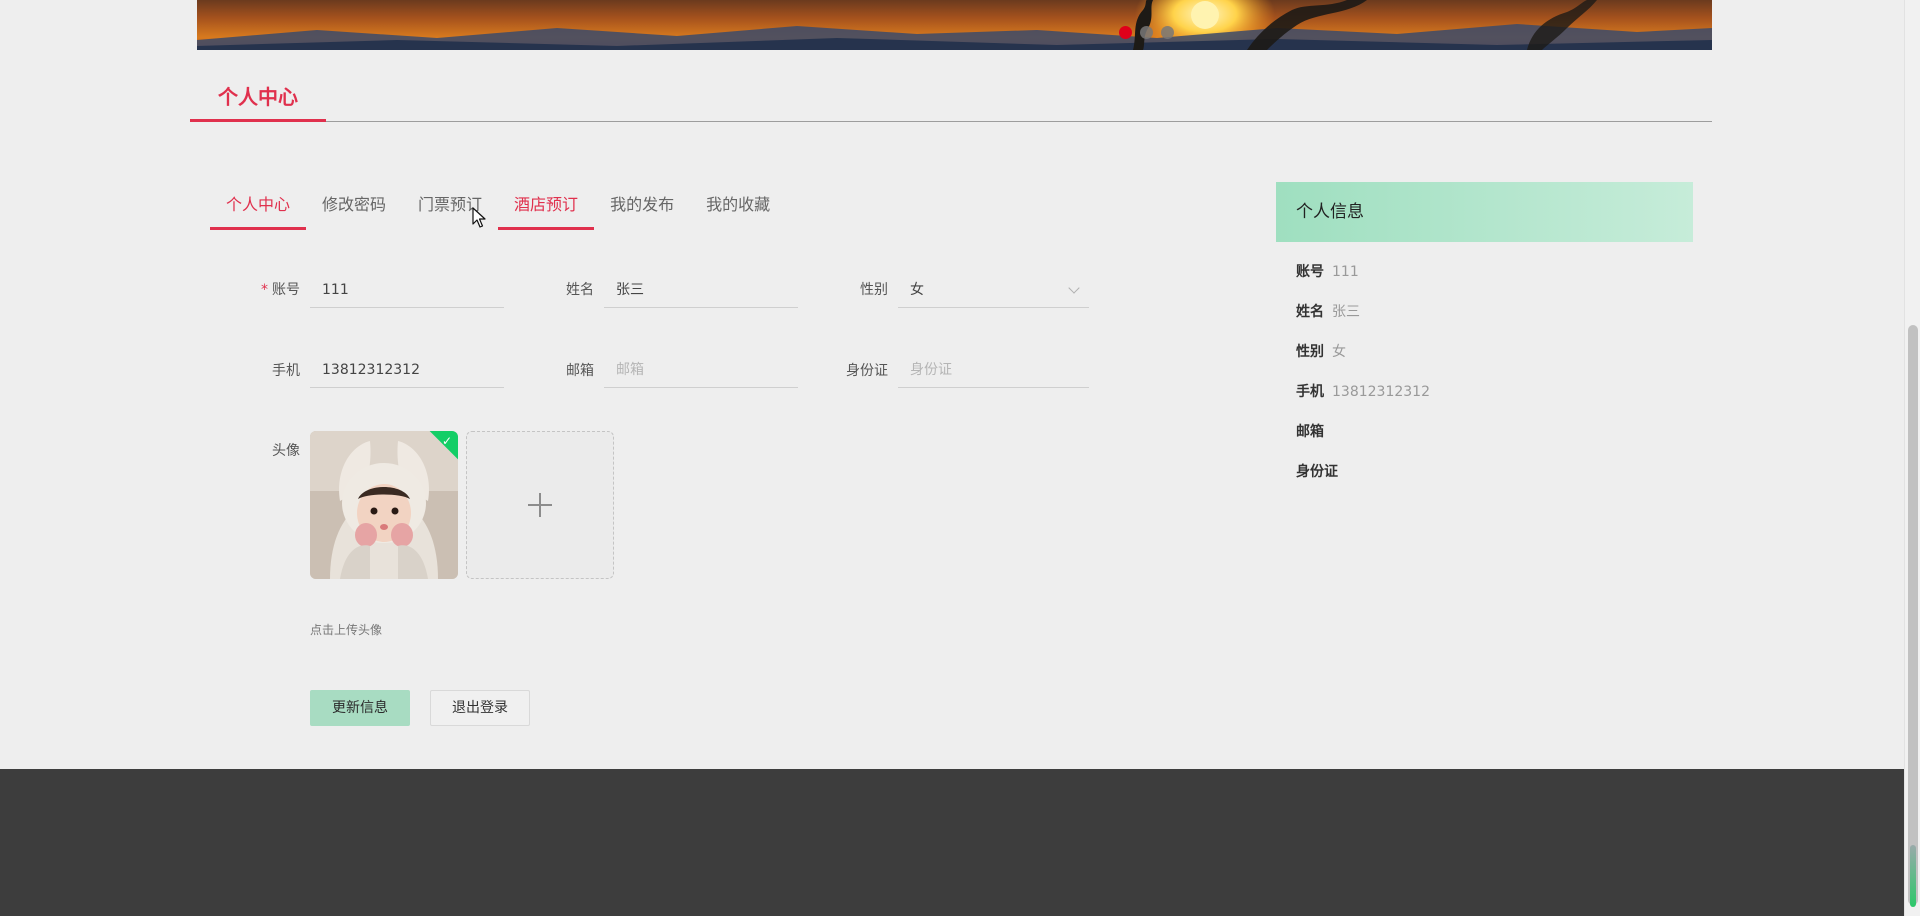 The image size is (1920, 916). I want to click on info-row-account: 账号 111, so click(1327, 272).